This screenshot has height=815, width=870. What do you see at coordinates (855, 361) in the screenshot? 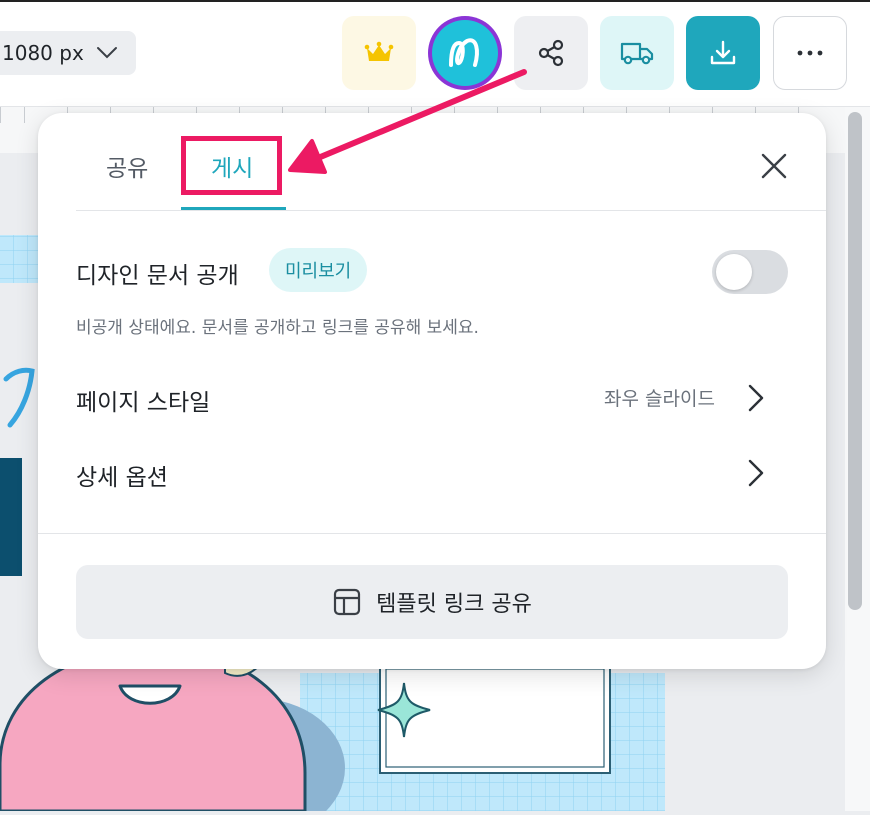
I see `vertical-scrollbar` at bounding box center [855, 361].